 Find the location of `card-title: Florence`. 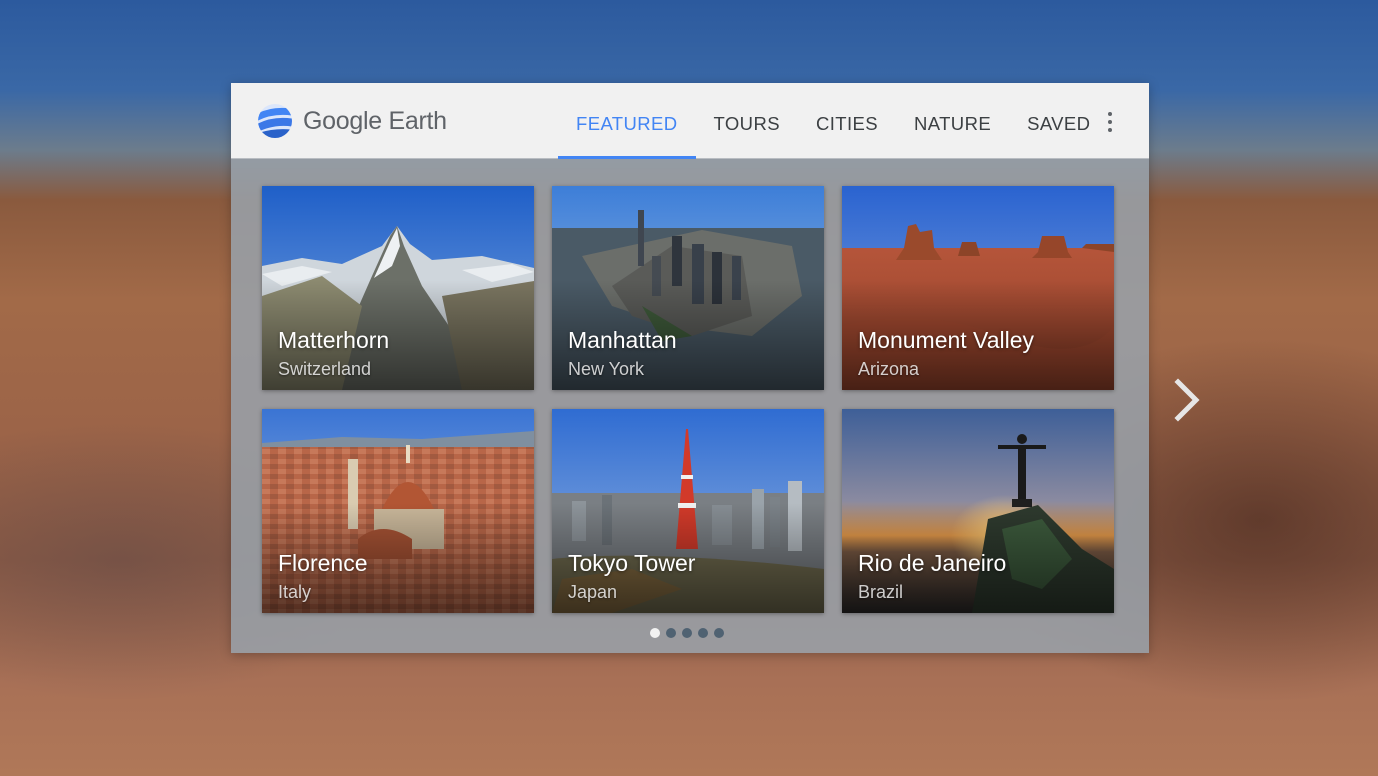

card-title: Florence is located at coordinates (323, 563).